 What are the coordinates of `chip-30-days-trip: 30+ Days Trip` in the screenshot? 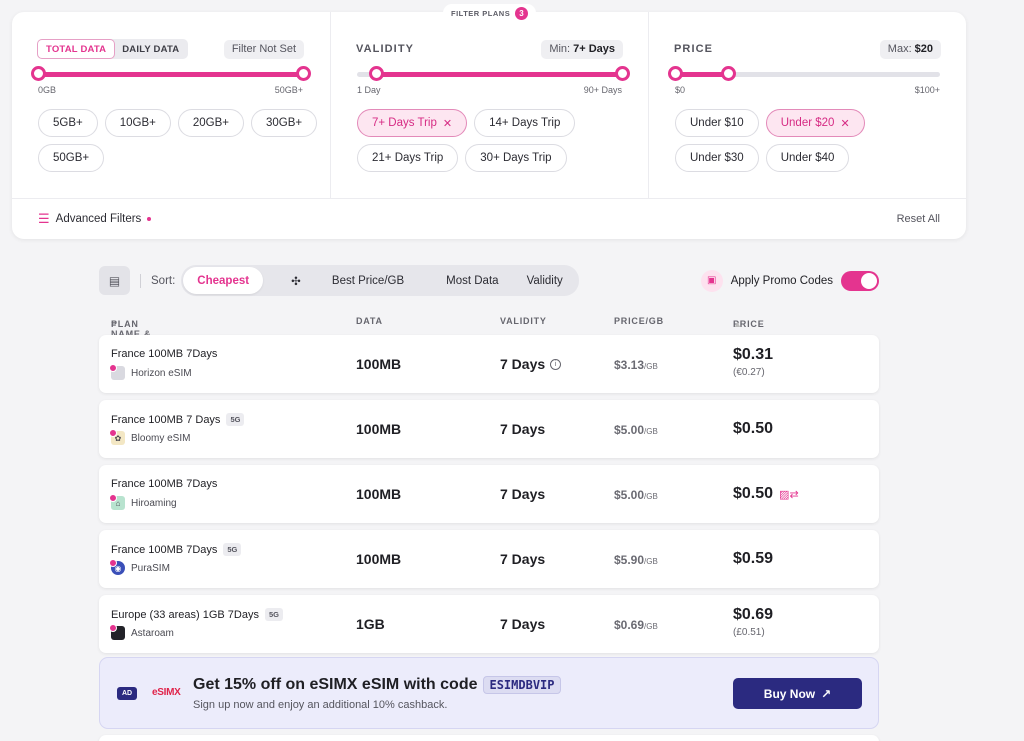 It's located at (516, 158).